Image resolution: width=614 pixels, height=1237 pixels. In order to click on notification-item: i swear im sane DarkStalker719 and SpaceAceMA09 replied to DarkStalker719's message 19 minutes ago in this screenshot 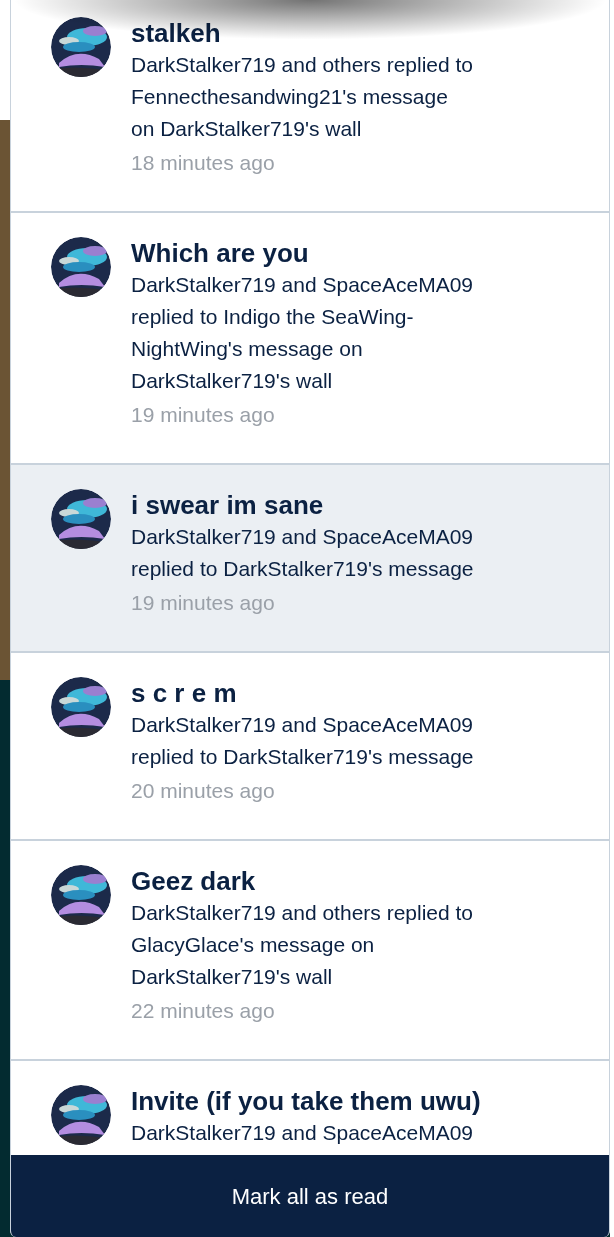, I will do `click(310, 559)`.